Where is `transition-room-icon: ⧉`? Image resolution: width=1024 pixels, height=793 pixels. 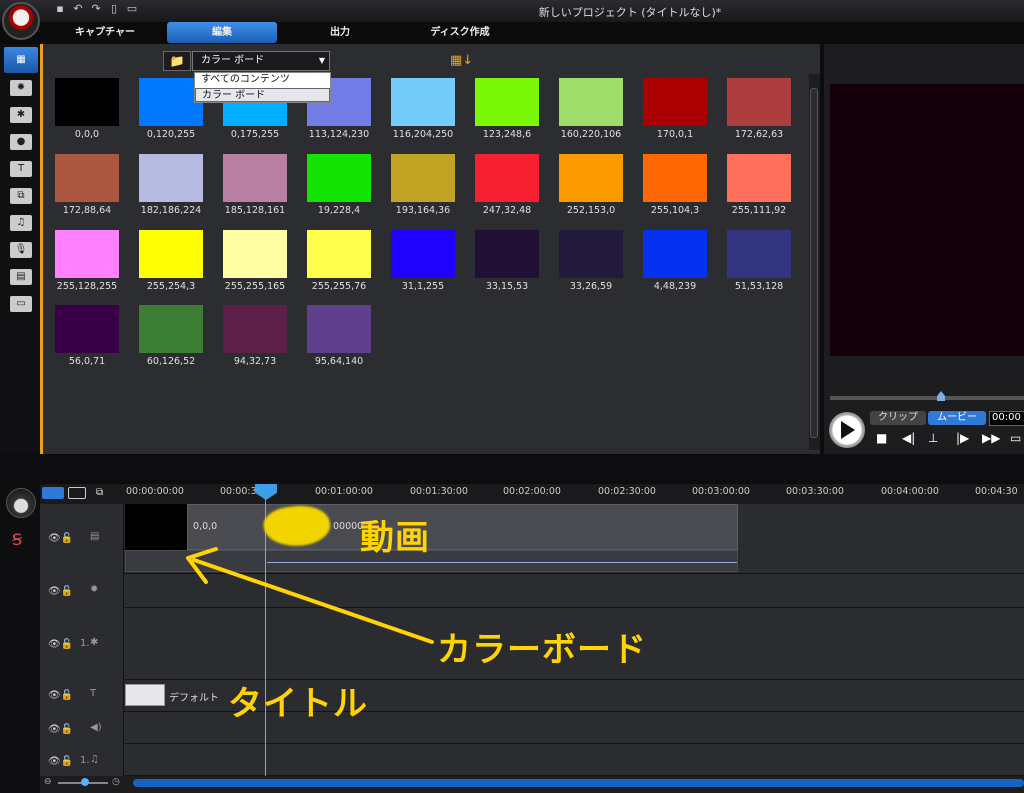 transition-room-icon: ⧉ is located at coordinates (21, 196).